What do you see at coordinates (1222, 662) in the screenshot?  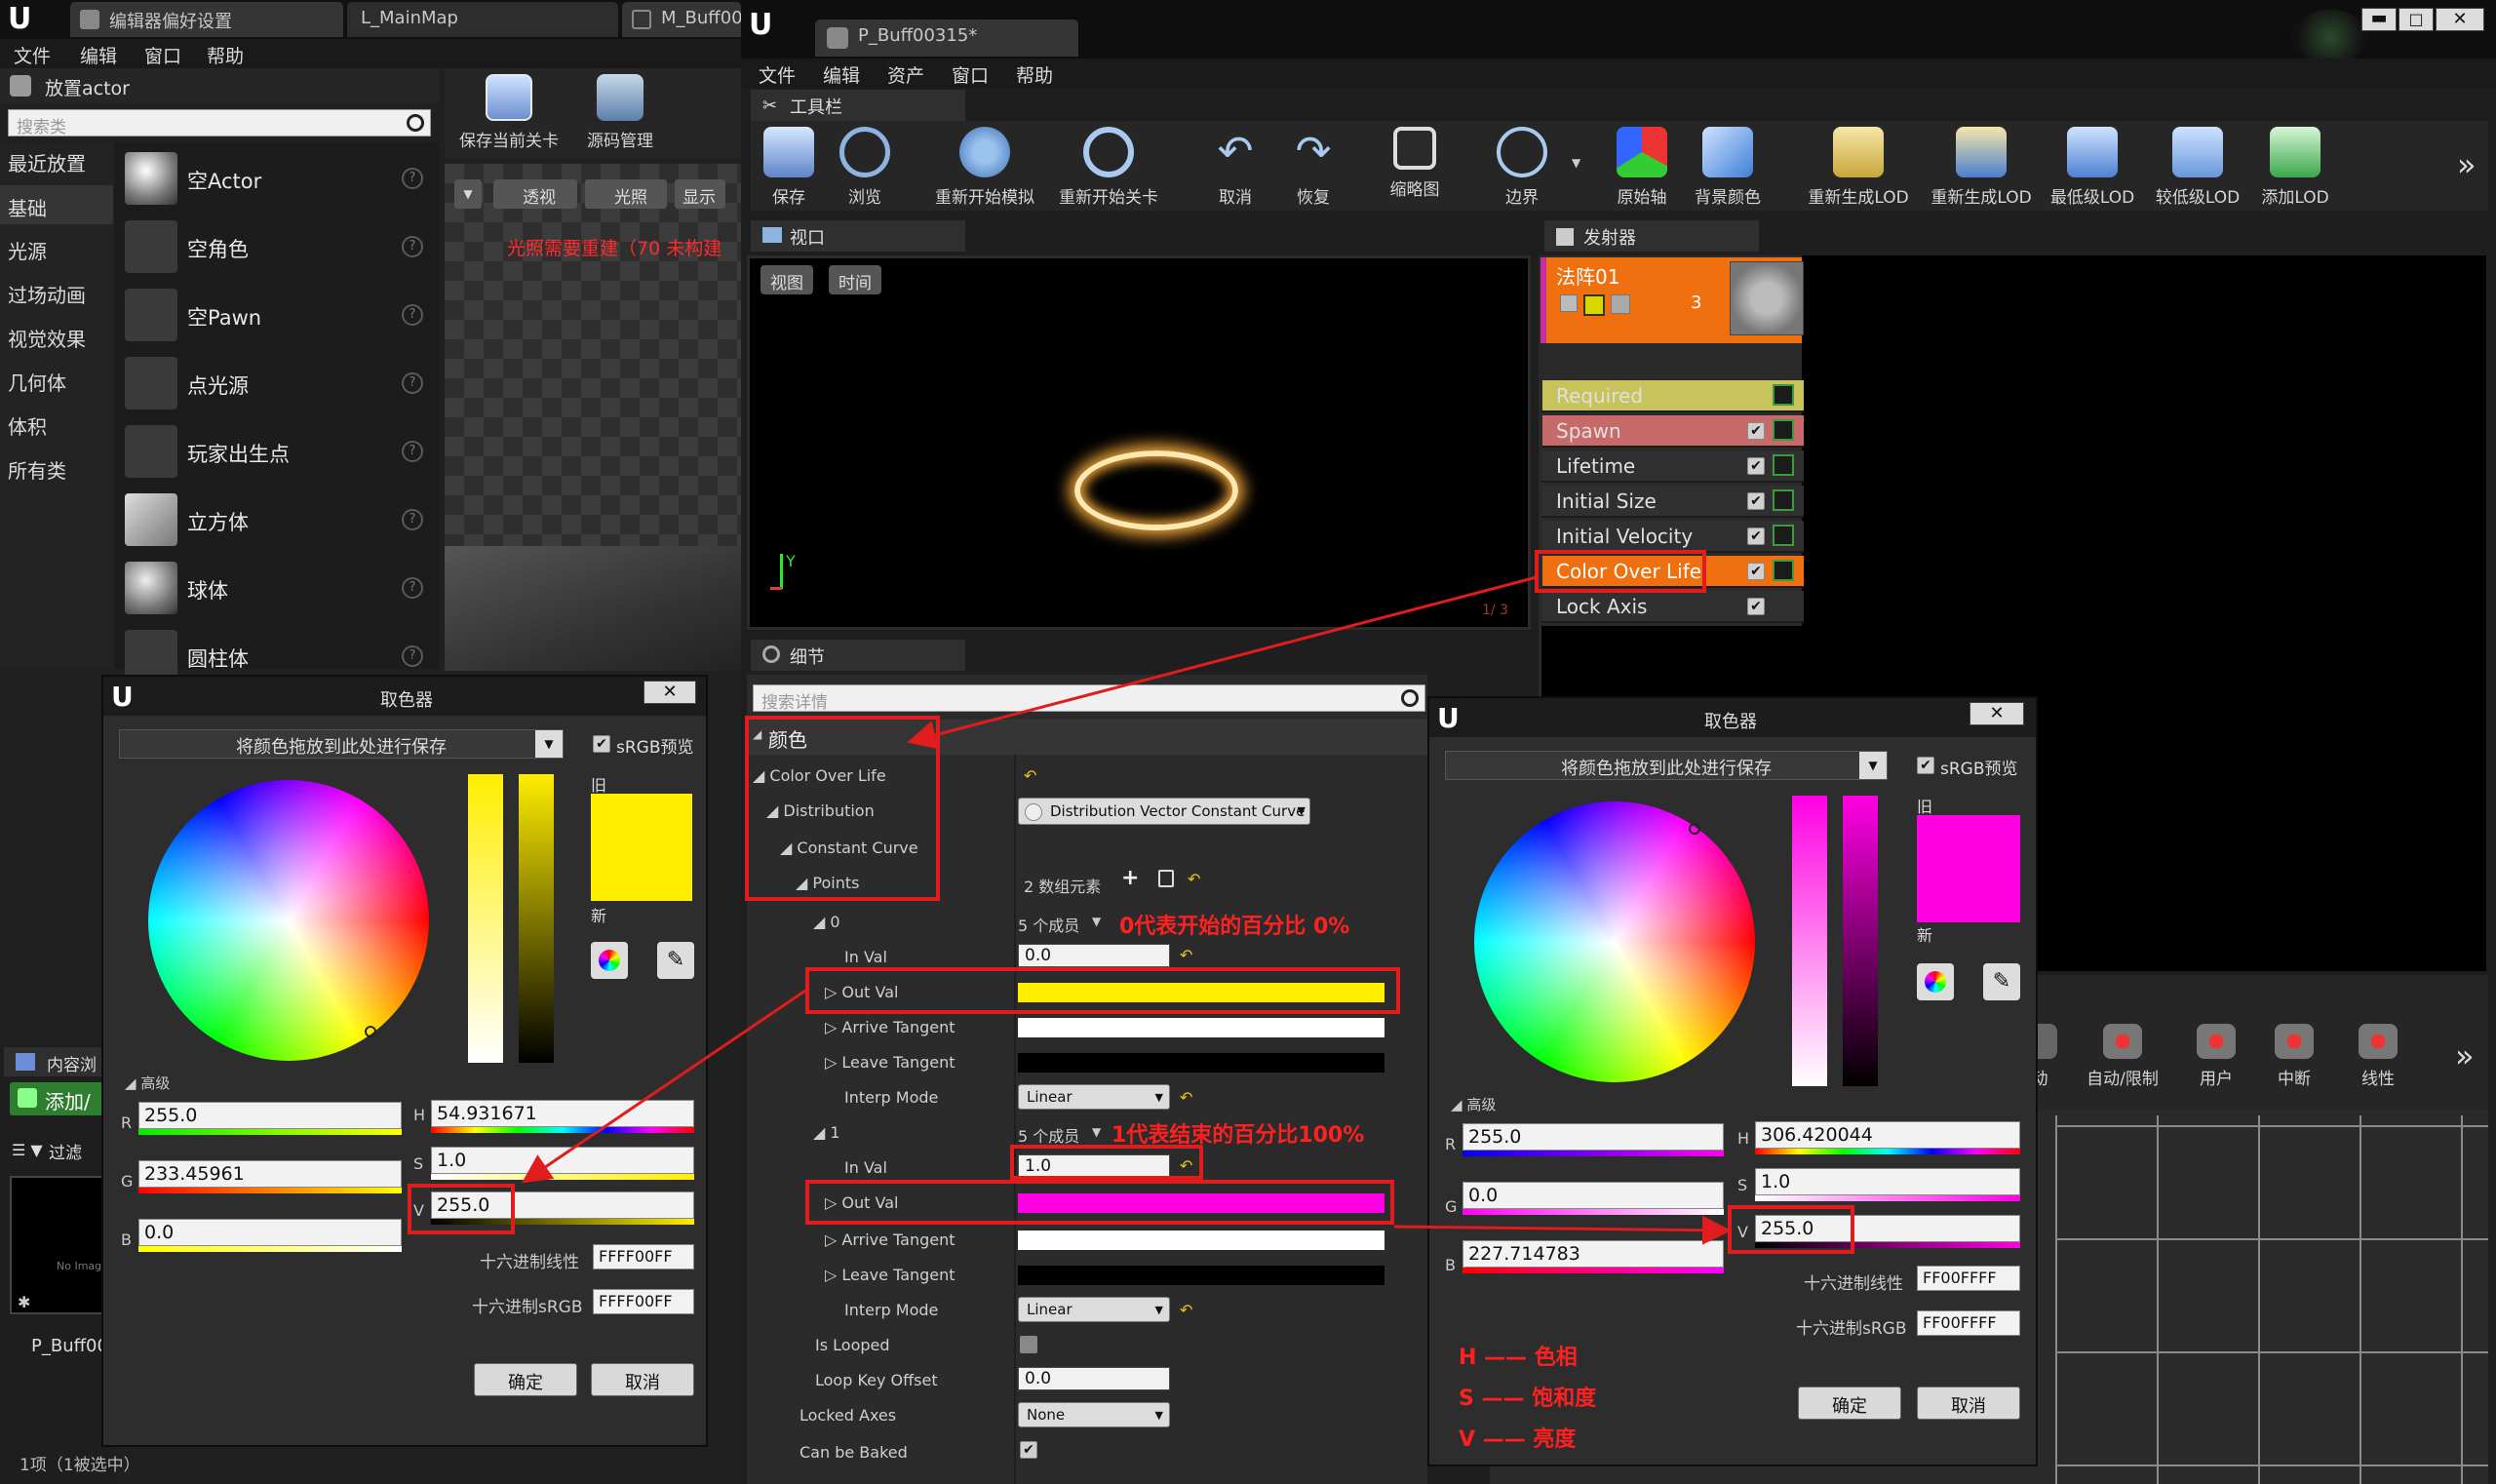 I see `arrow-module-to-details` at bounding box center [1222, 662].